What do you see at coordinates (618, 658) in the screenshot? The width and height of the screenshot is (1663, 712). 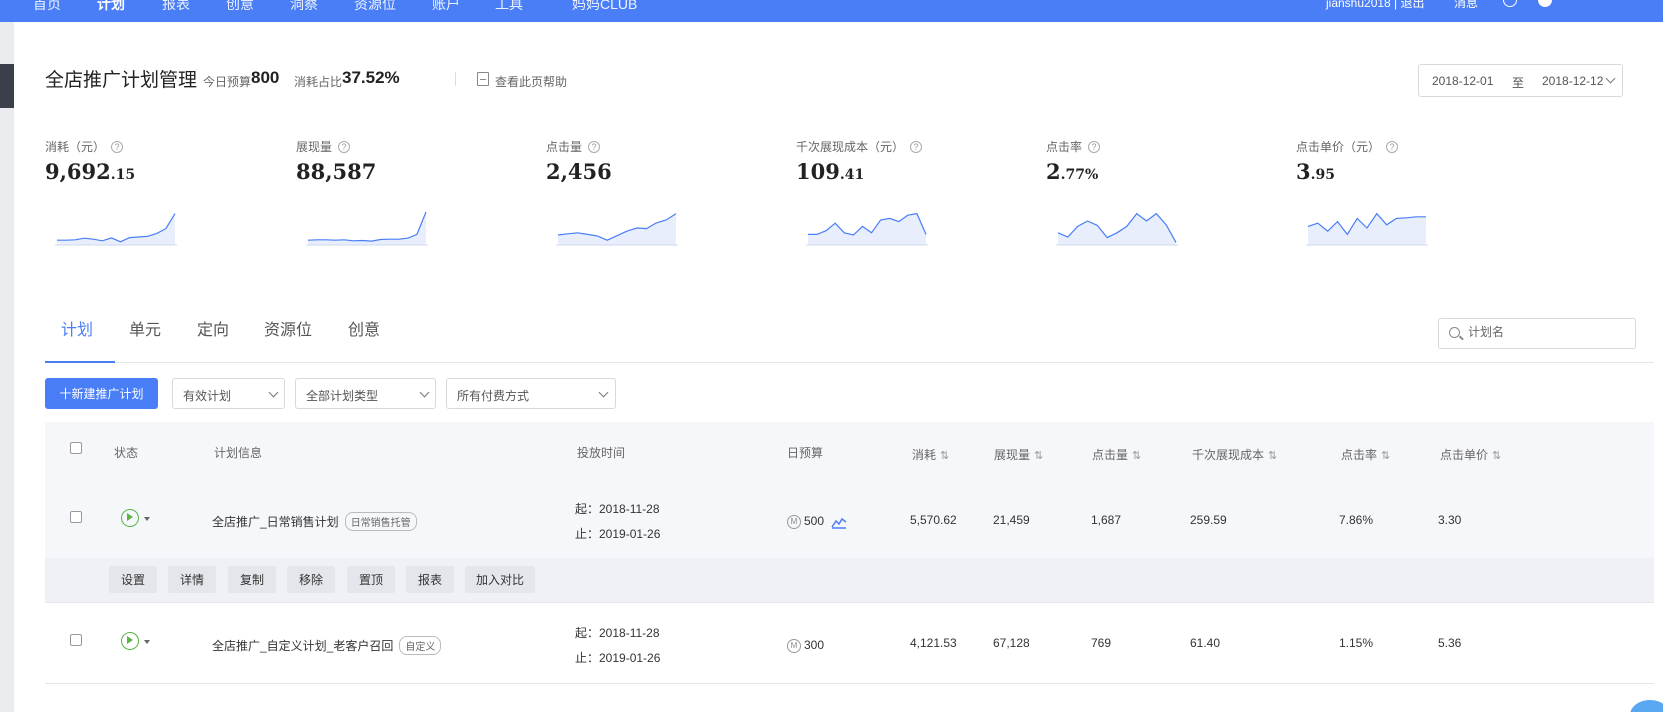 I see `plan-end: 止：2019-01-26` at bounding box center [618, 658].